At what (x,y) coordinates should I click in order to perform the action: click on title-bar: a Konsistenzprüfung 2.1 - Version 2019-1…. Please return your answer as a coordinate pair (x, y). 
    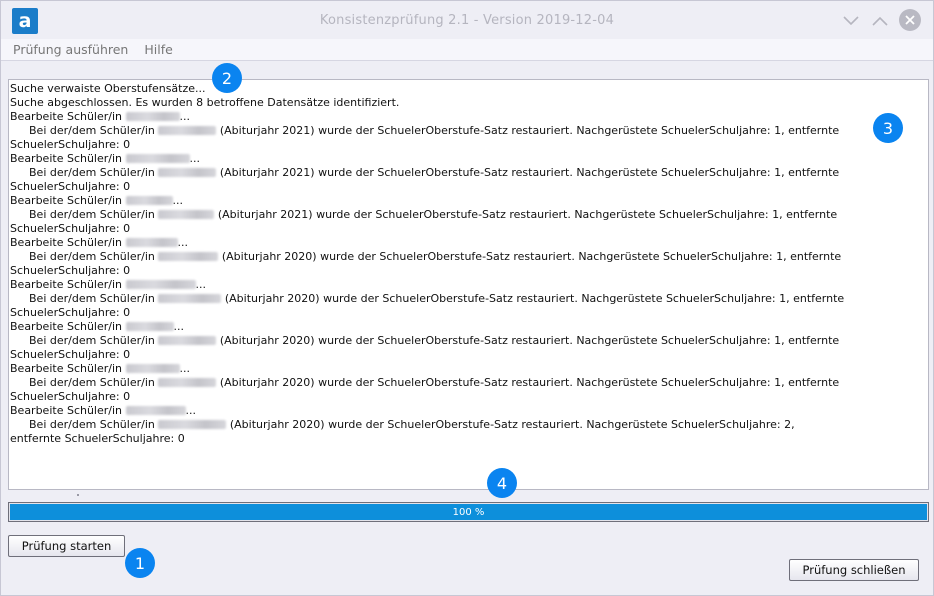
    Looking at the image, I should click on (467, 20).